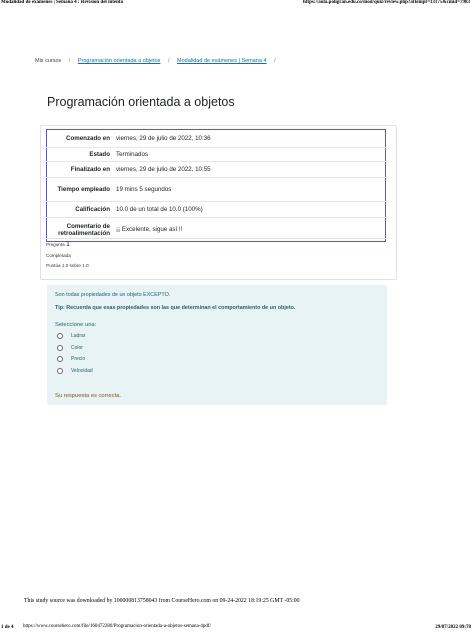  I want to click on answer-option: Ladrar, so click(71, 336).